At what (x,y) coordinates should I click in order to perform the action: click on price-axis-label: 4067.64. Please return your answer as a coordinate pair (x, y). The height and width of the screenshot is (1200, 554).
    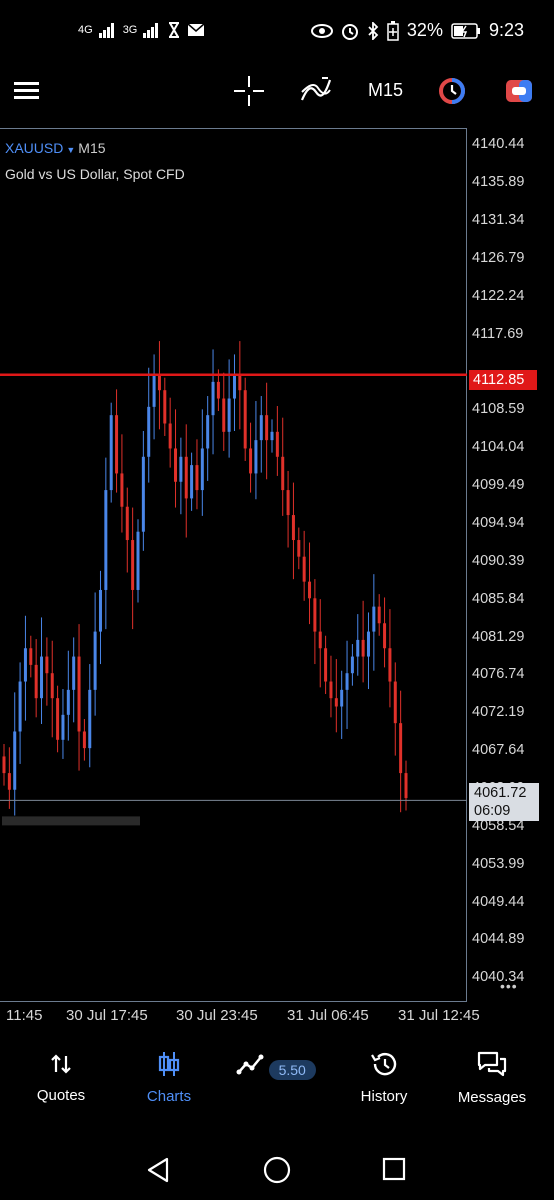
    Looking at the image, I should click on (498, 750).